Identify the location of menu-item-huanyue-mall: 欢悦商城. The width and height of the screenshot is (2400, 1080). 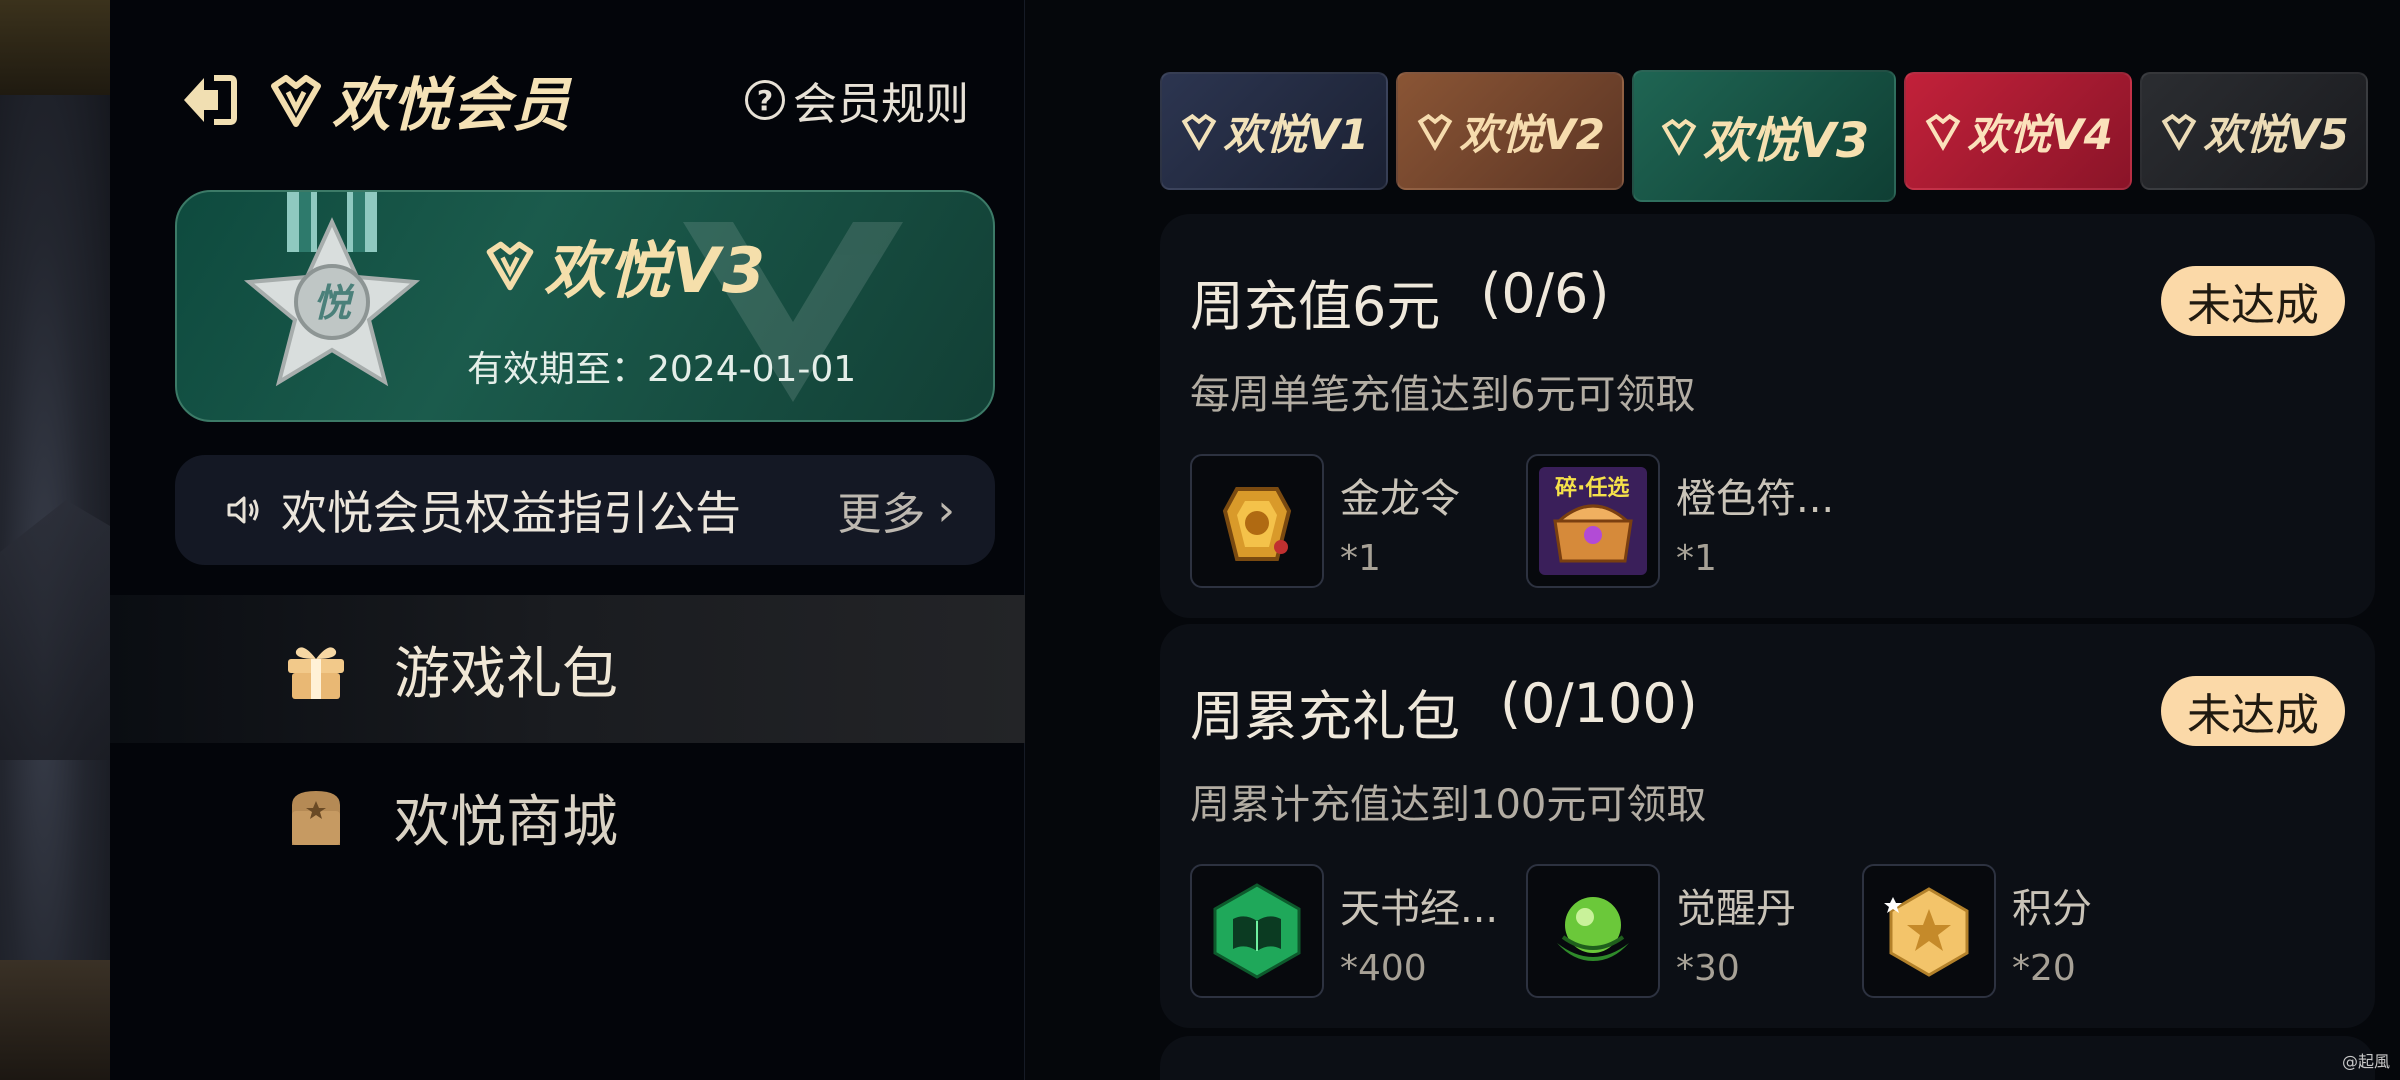
(567, 817).